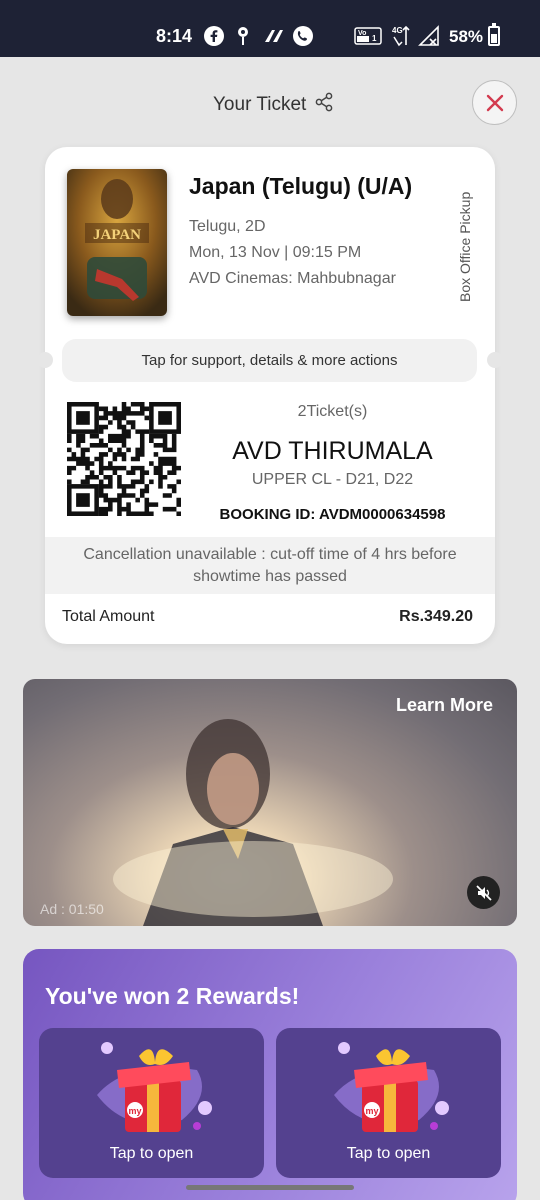 Image resolution: width=540 pixels, height=1200 pixels. Describe the element at coordinates (332, 411) in the screenshot. I see `ticket-count: 2Ticket(s)` at that location.